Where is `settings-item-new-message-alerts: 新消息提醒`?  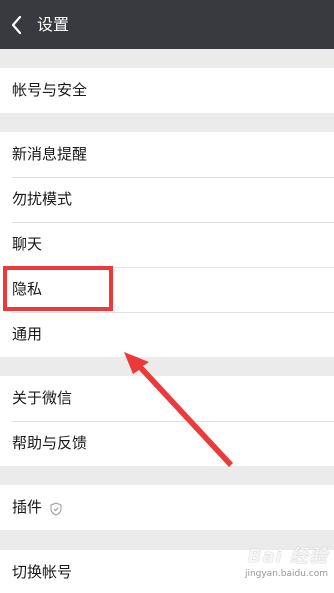 settings-item-new-message-alerts: 新消息提醒 is located at coordinates (167, 154).